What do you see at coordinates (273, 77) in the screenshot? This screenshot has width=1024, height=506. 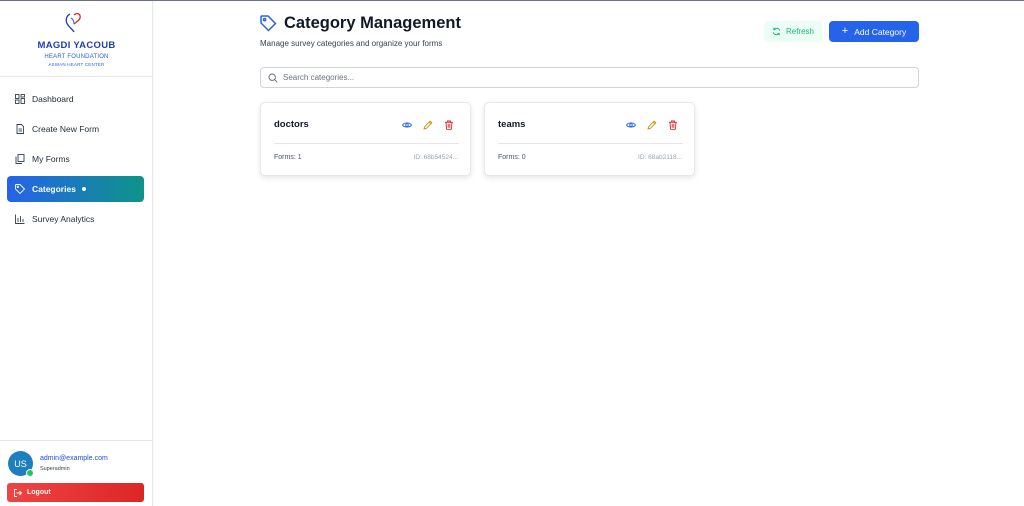 I see `search-icon` at bounding box center [273, 77].